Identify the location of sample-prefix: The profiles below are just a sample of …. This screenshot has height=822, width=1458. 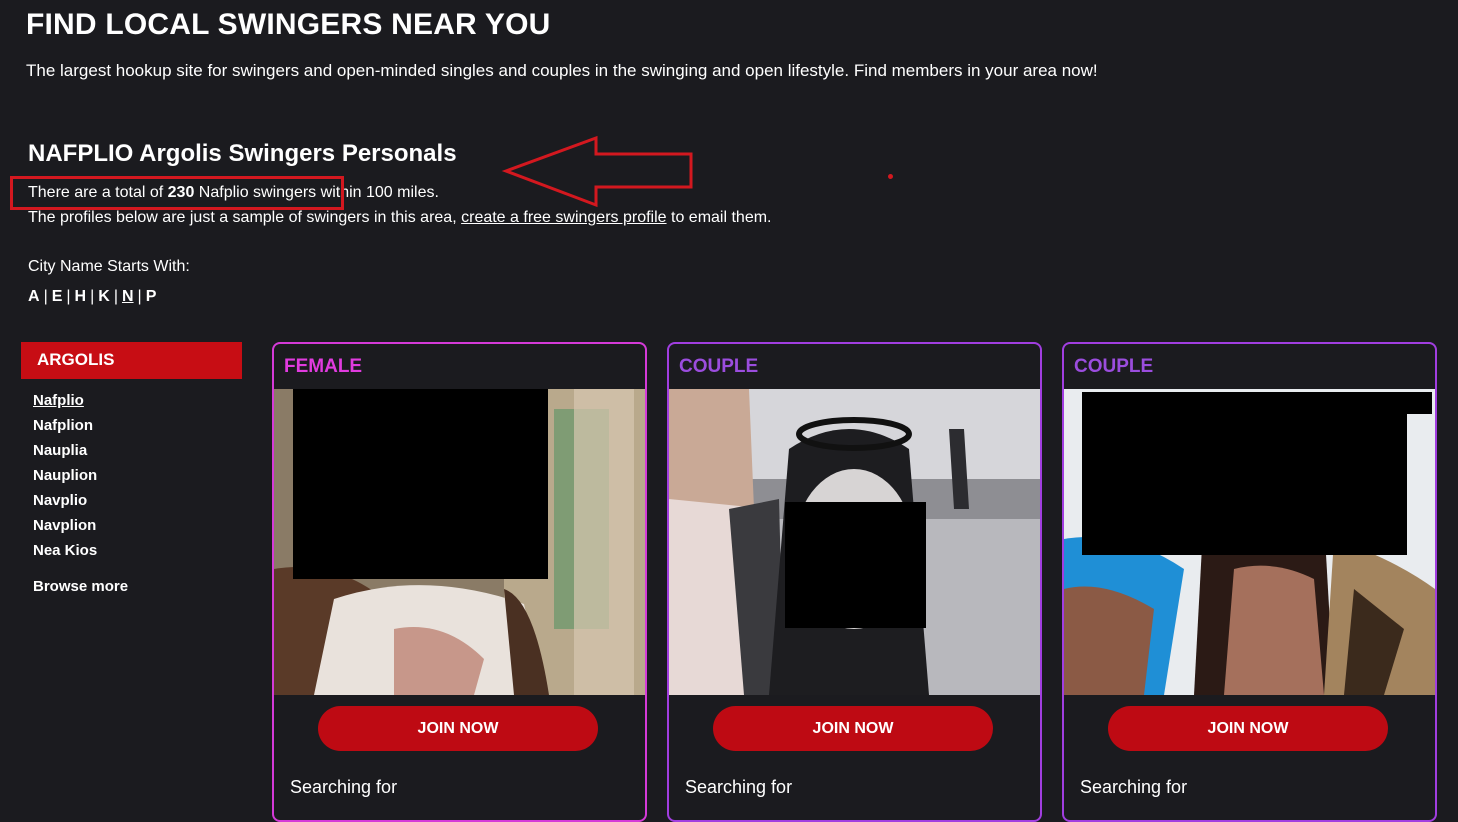
(242, 217).